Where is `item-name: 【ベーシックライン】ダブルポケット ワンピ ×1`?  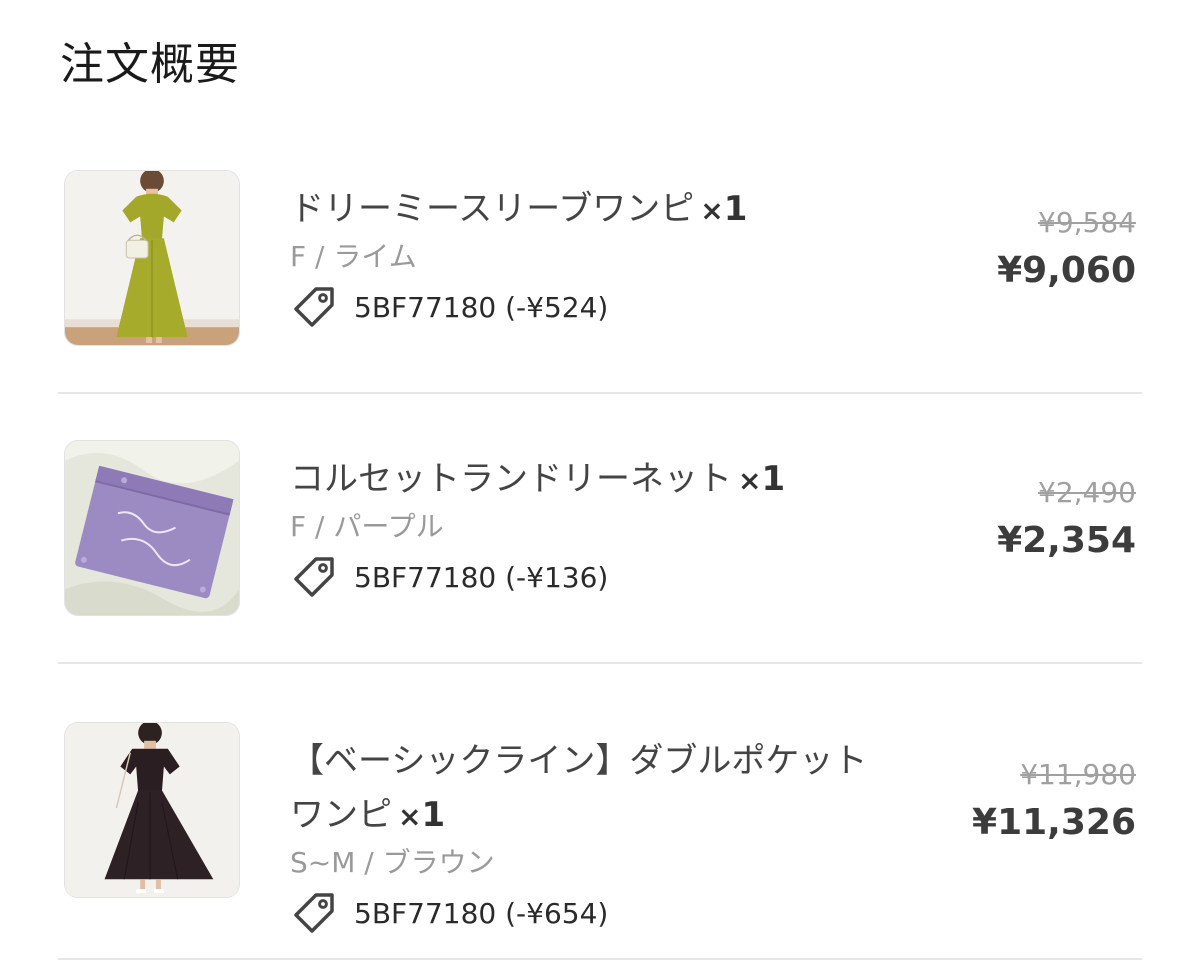
item-name: 【ベーシックライン】ダブルポケット ワンピ ×1 is located at coordinates (630, 783).